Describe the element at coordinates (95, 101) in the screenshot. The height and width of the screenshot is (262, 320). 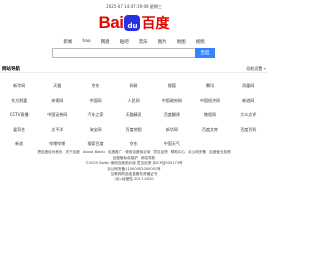
I see `site-link: 中国网` at that location.